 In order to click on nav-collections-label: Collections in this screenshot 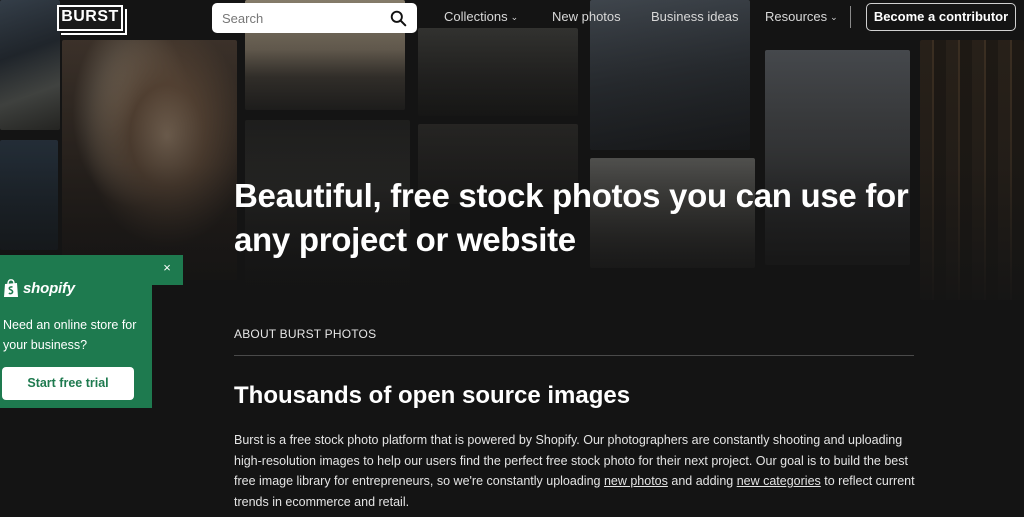, I will do `click(476, 16)`.